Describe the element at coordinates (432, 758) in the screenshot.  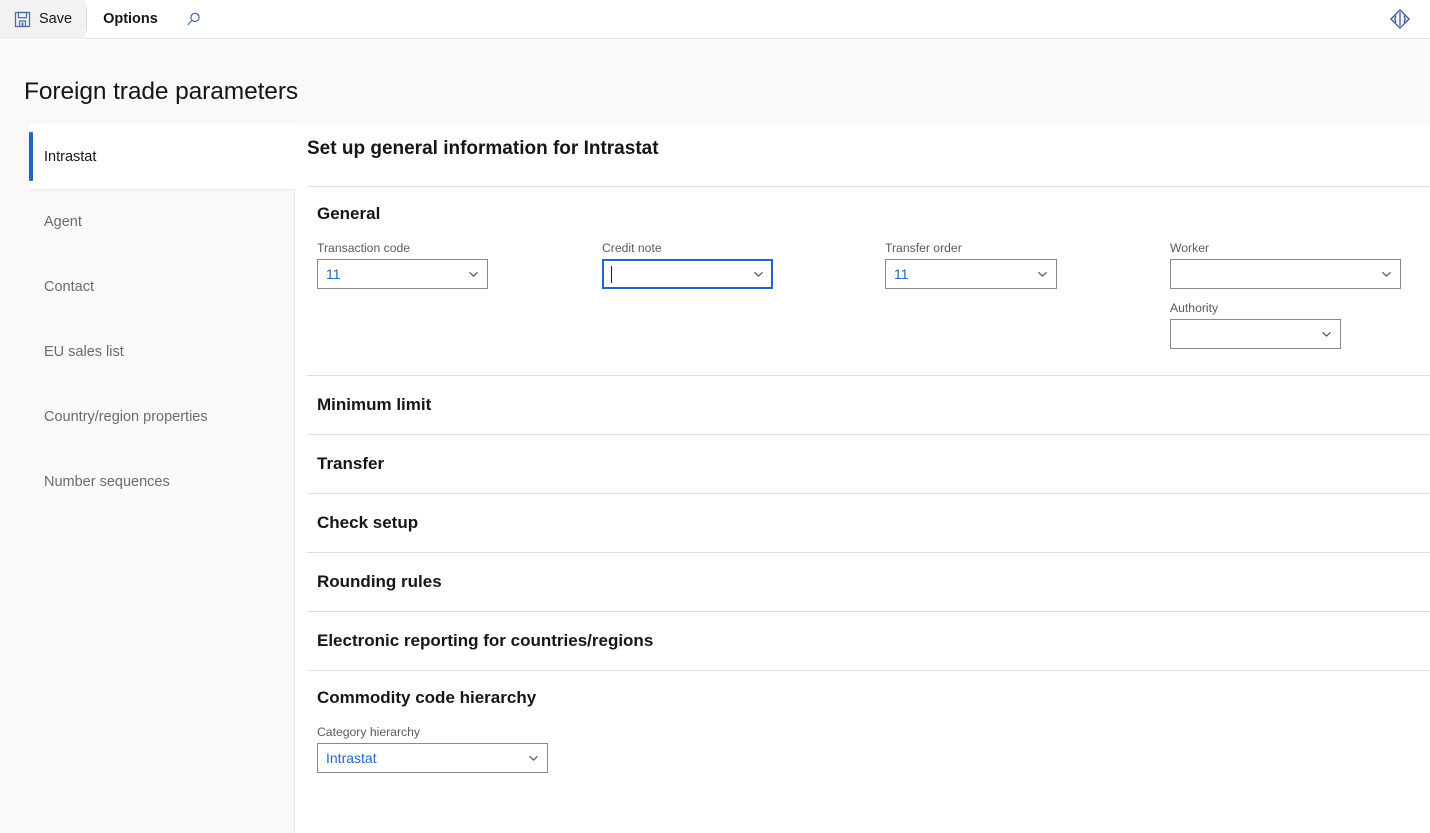
I see `category-hierarchy-input: Intrastat` at that location.